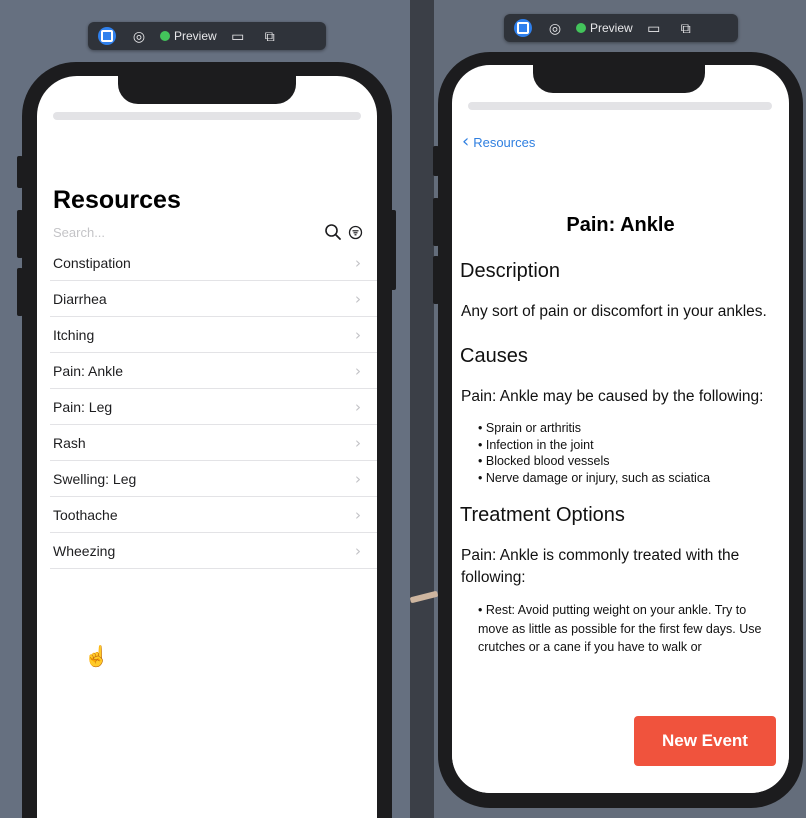 Image resolution: width=806 pixels, height=818 pixels. I want to click on hand-cursor-icon: ☝, so click(96, 657).